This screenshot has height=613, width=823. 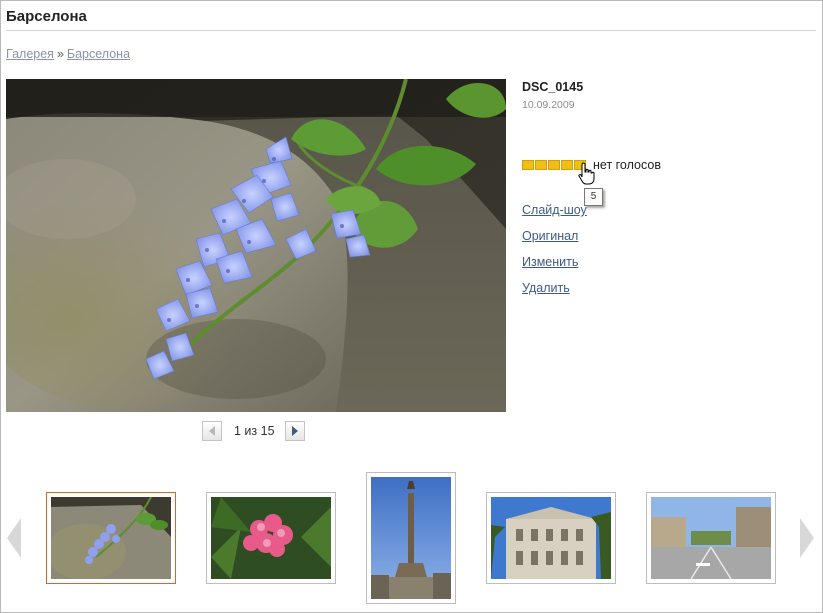 What do you see at coordinates (807, 538) in the screenshot?
I see `chevron-right-icon` at bounding box center [807, 538].